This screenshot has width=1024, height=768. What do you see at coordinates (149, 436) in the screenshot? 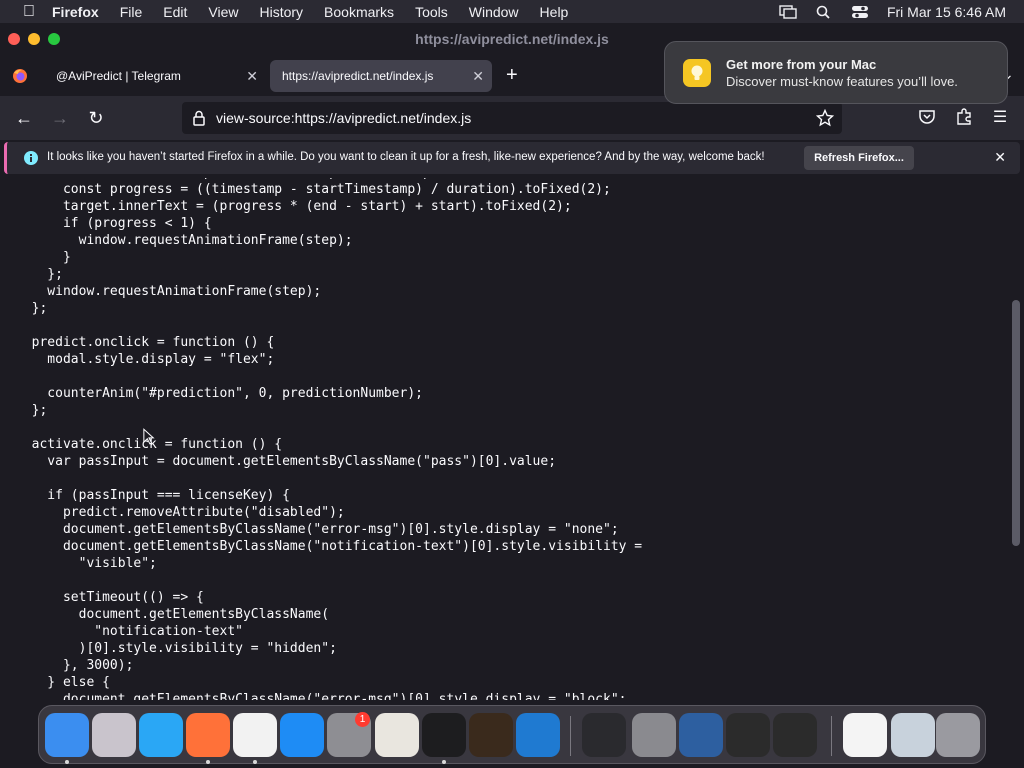
I see `mouse-pointer-icon` at bounding box center [149, 436].